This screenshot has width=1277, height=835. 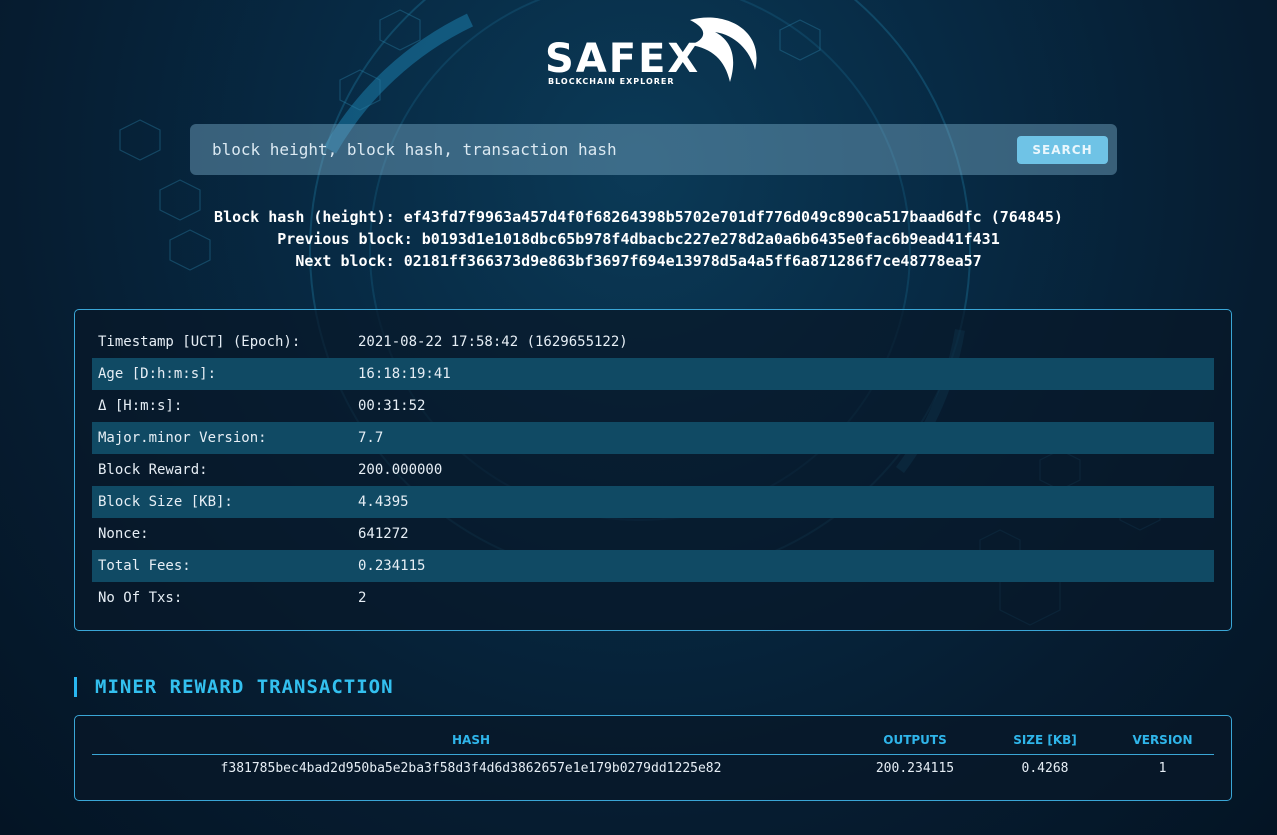 I want to click on tx-size: 0.4268, so click(x=1045, y=768).